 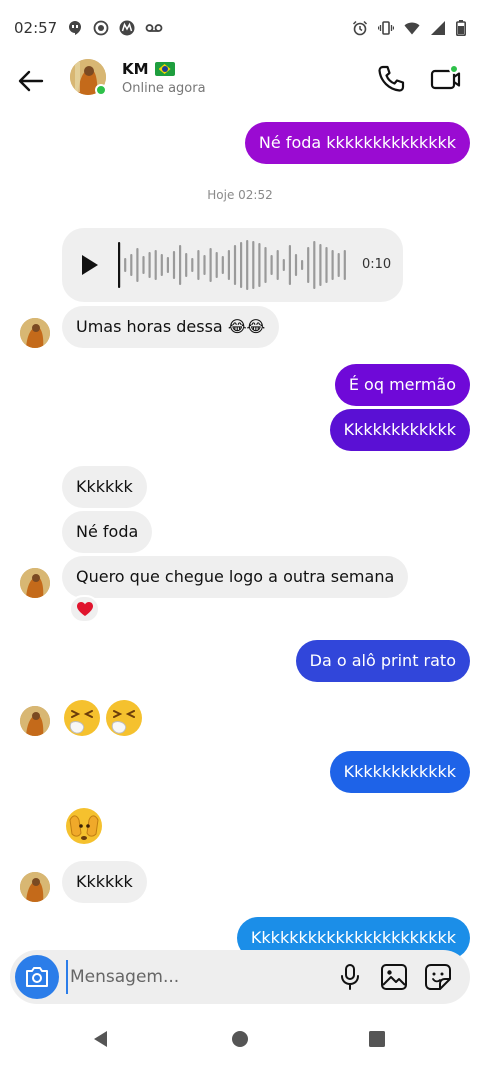 I want to click on home-circle-icon, so click(x=240, y=1039).